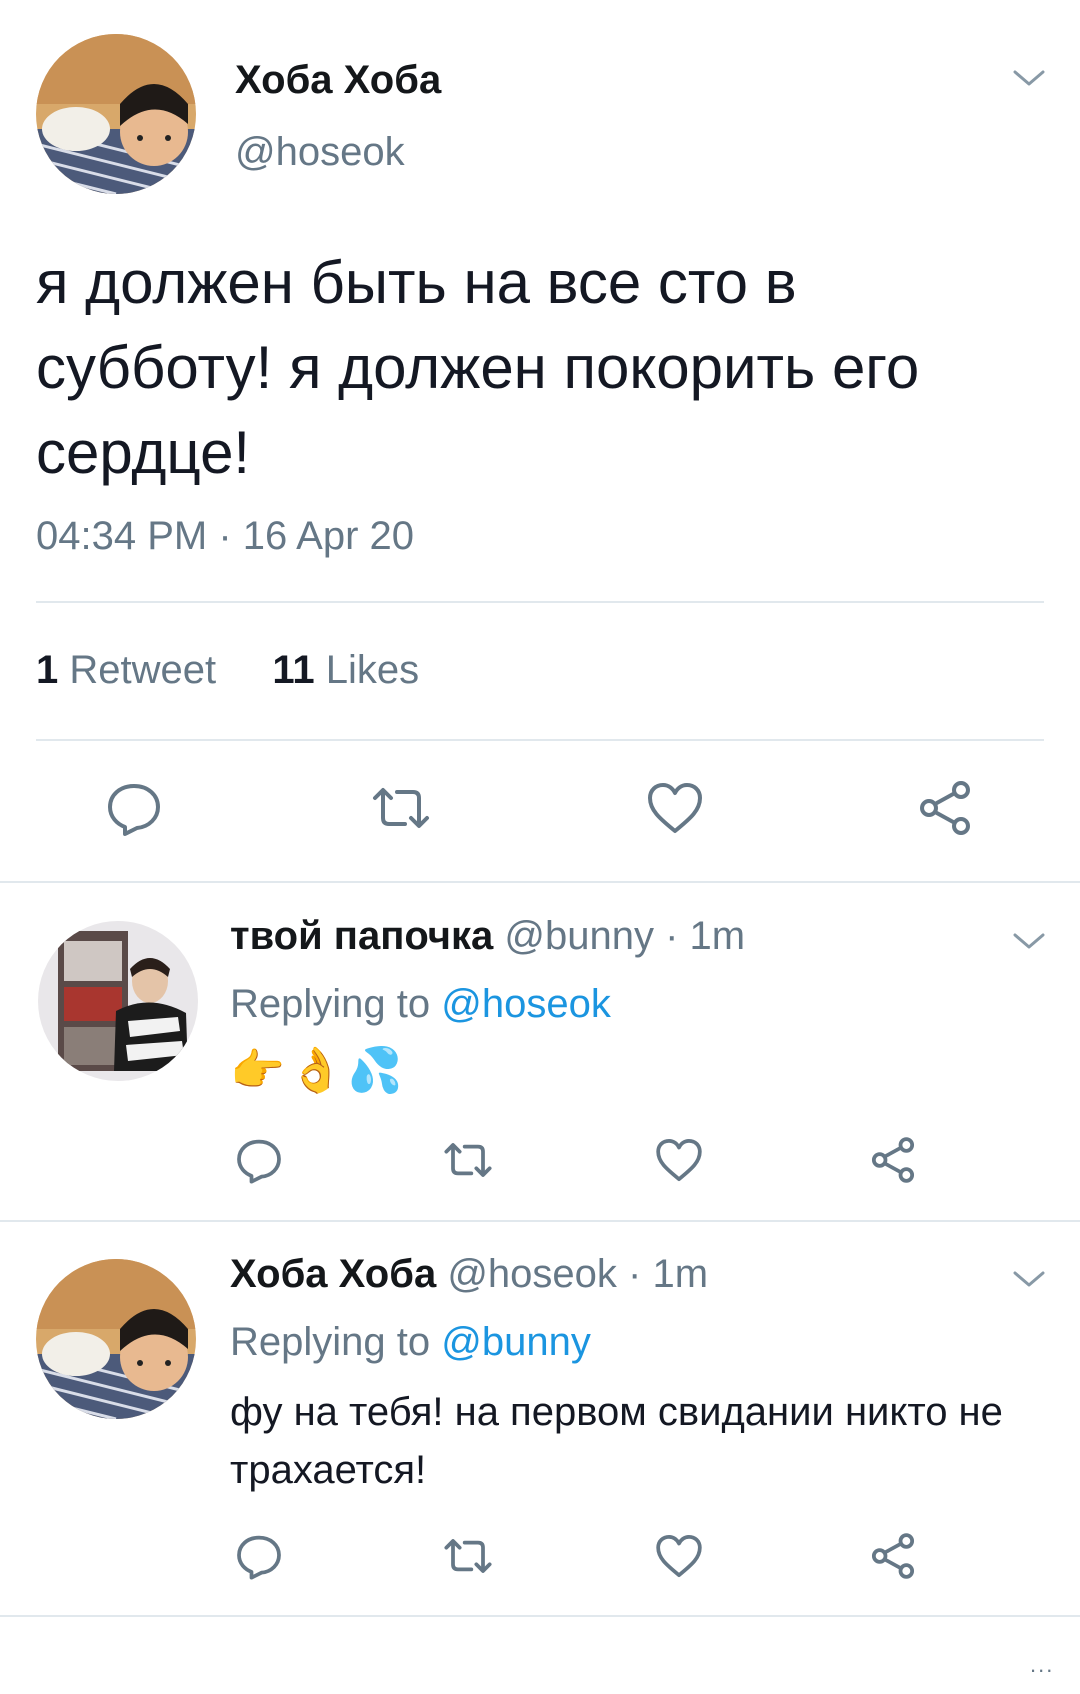  What do you see at coordinates (318, 1070) in the screenshot?
I see `reply-text: 👉👌💦` at bounding box center [318, 1070].